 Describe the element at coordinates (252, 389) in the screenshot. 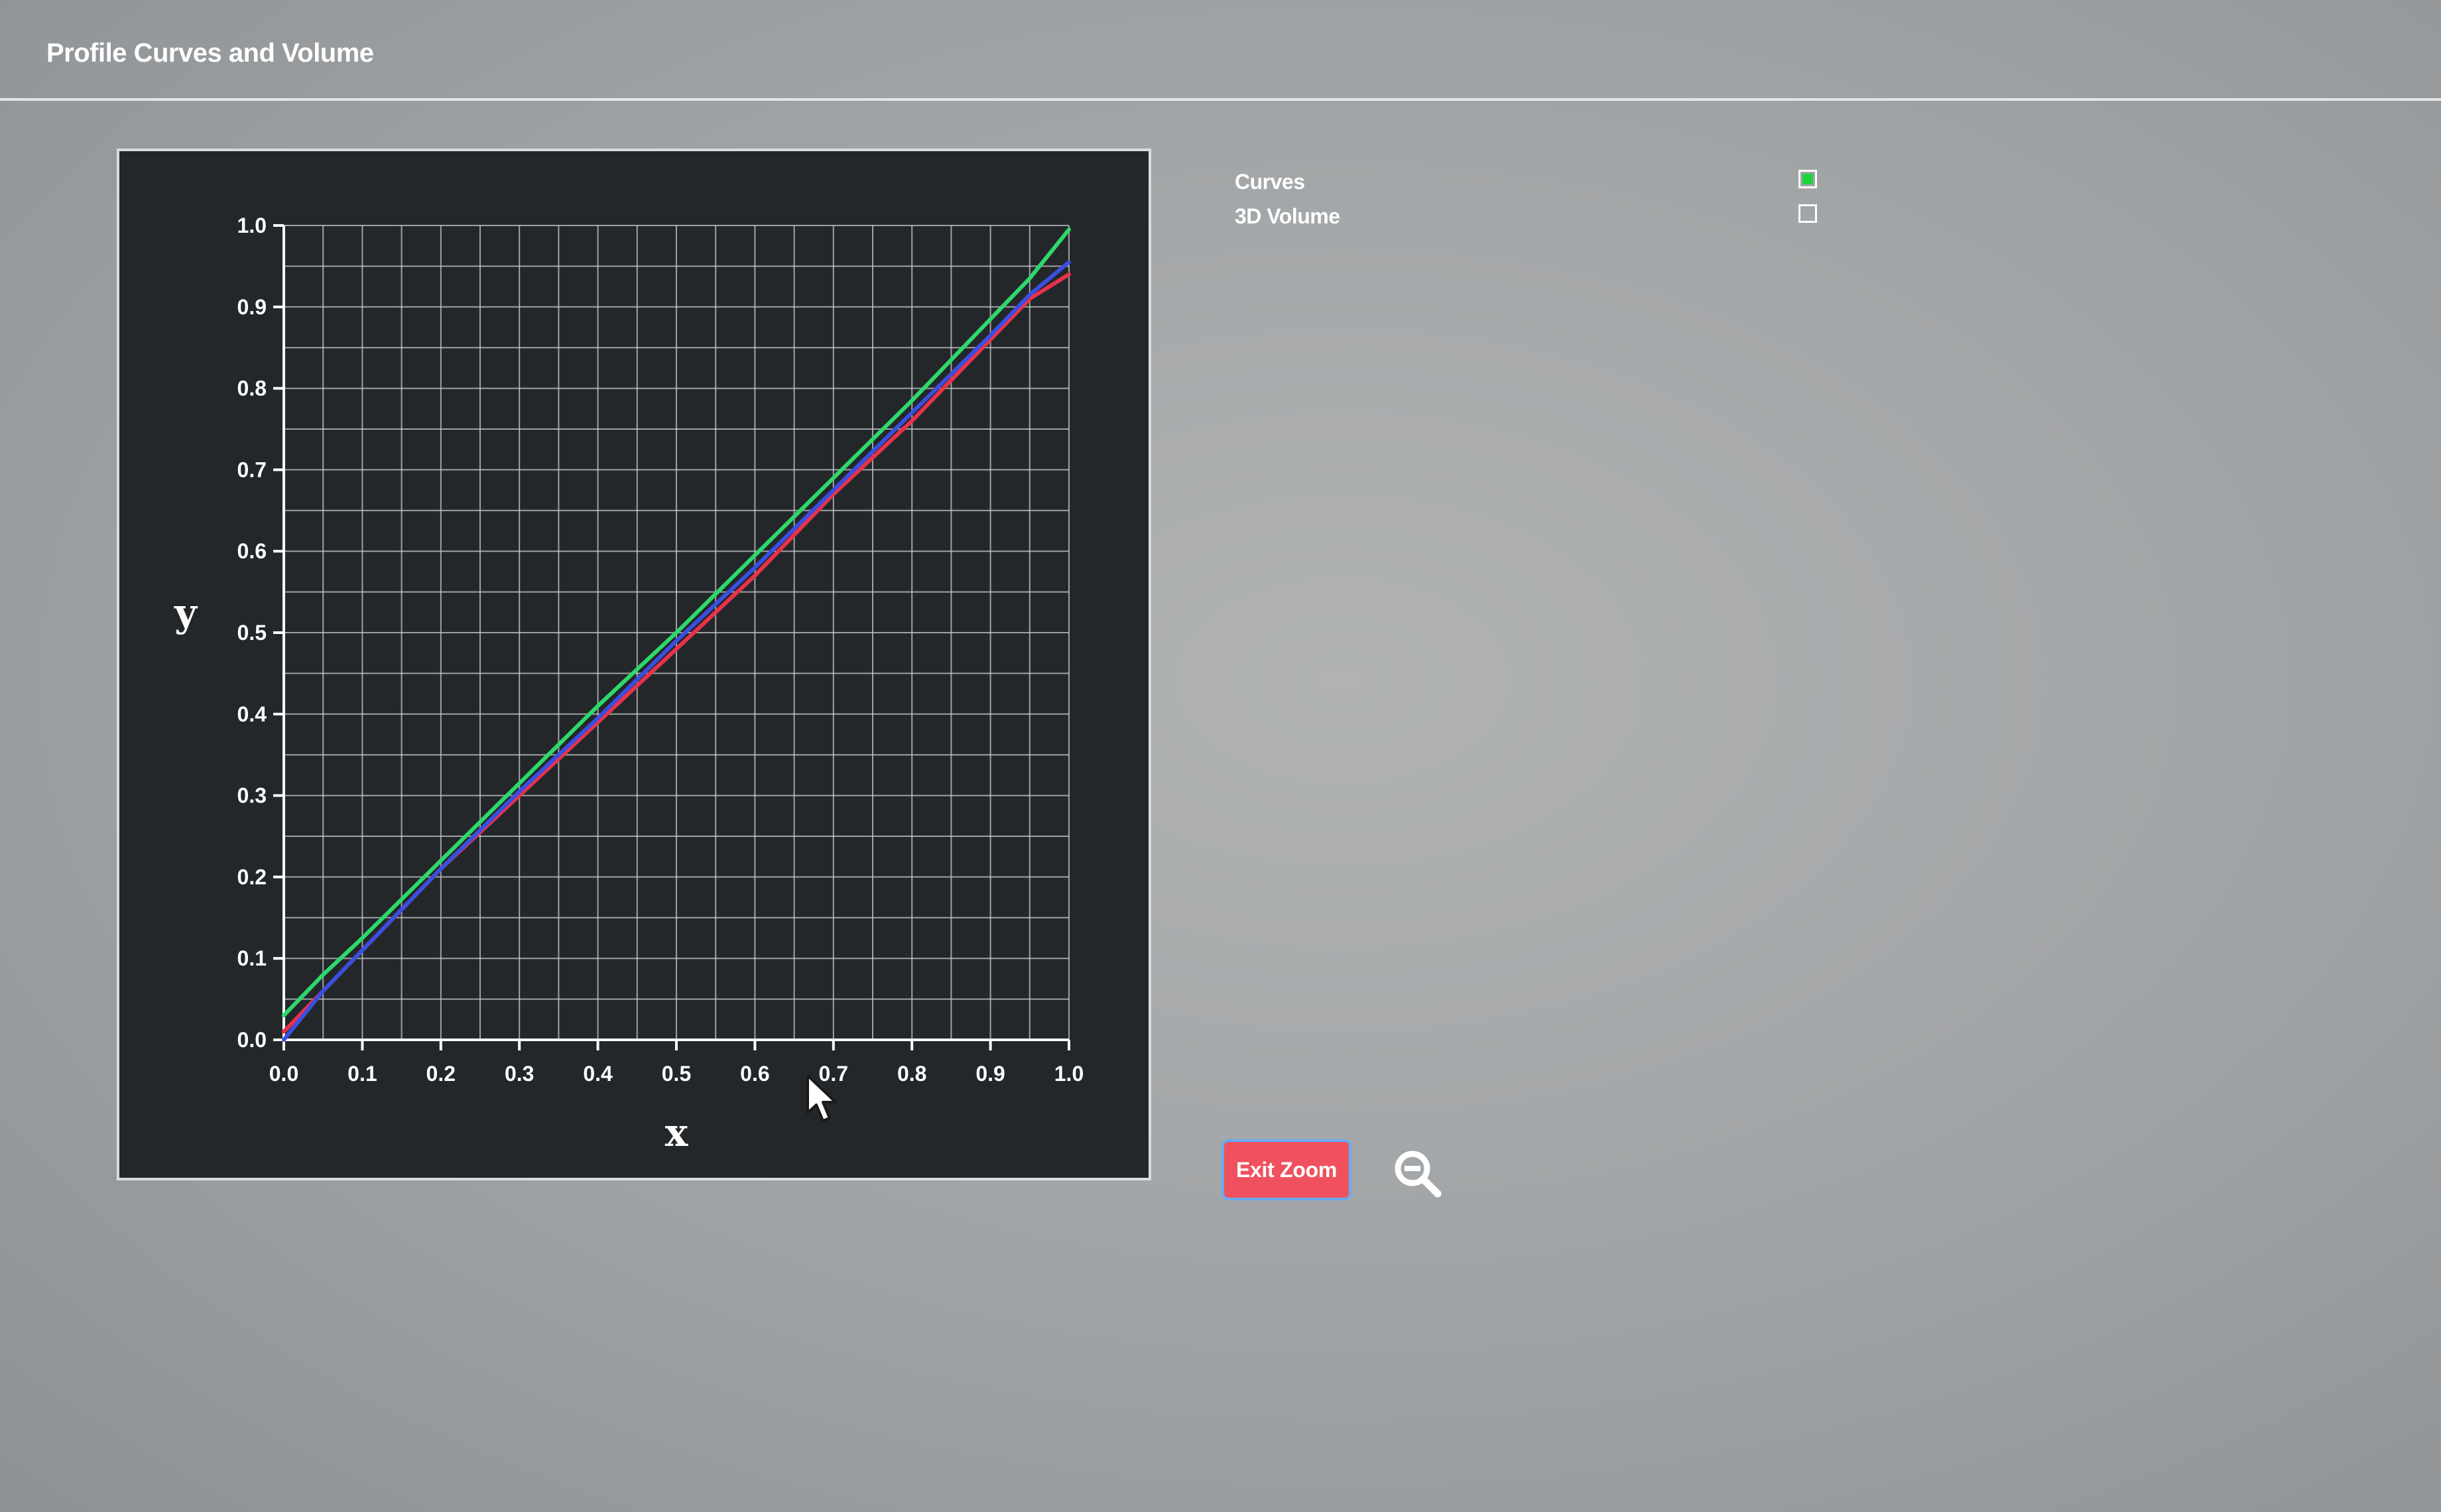

I see `y-tick-label: 0.8` at that location.